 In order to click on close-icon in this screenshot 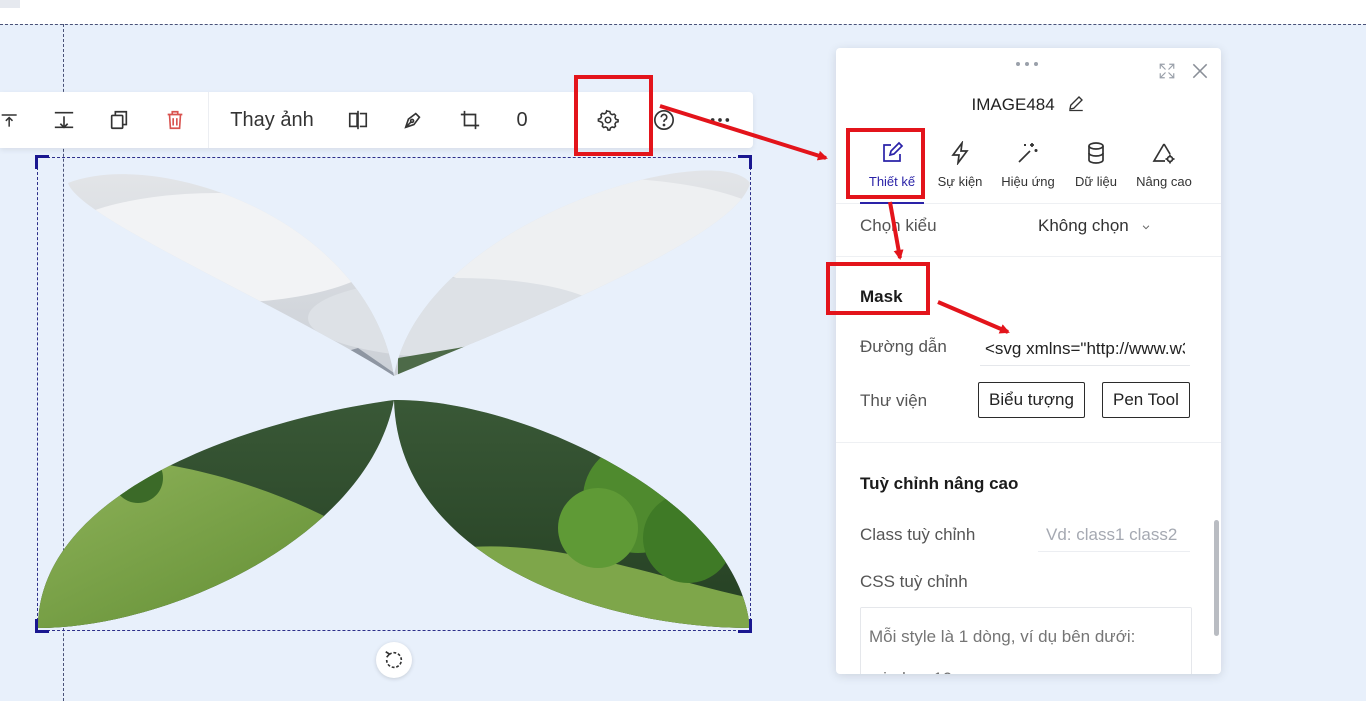, I will do `click(1200, 71)`.